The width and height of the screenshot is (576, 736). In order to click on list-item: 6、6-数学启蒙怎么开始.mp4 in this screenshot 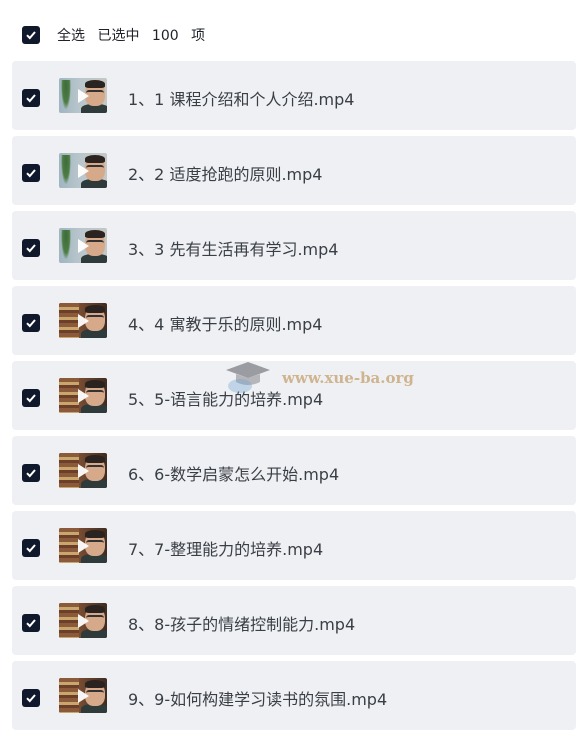, I will do `click(294, 470)`.